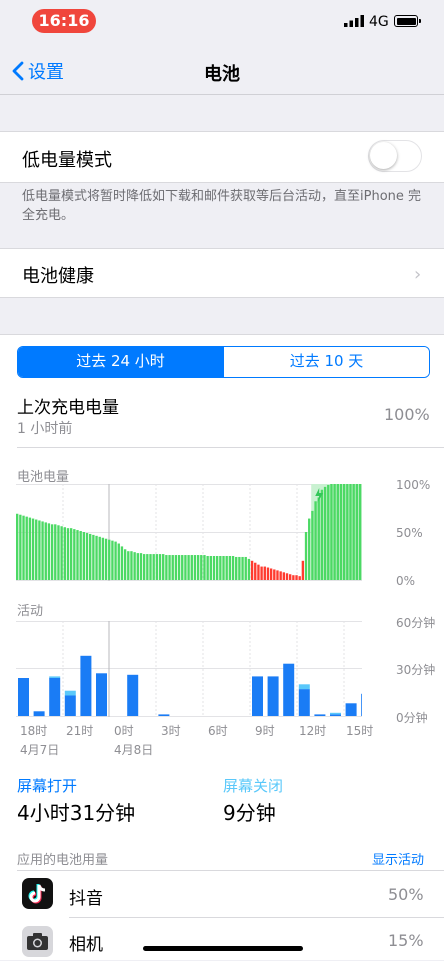 The image size is (444, 961). I want to click on douyin-icon, so click(37, 893).